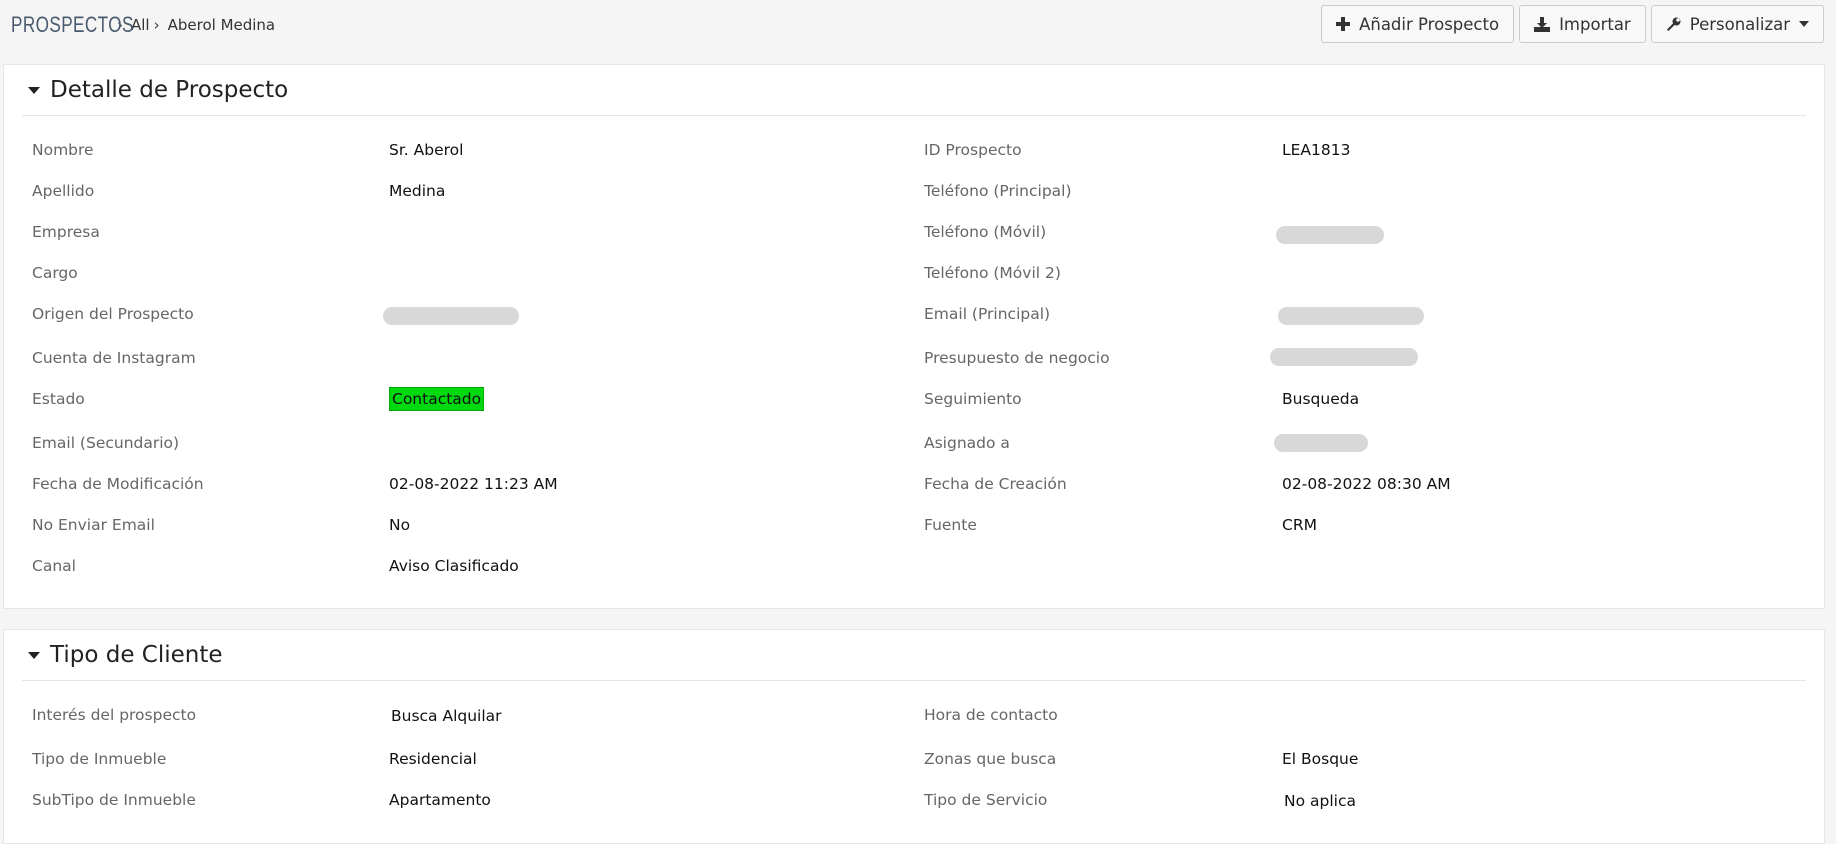 This screenshot has height=844, width=1836. What do you see at coordinates (1299, 525) in the screenshot?
I see `field-value: CRM` at bounding box center [1299, 525].